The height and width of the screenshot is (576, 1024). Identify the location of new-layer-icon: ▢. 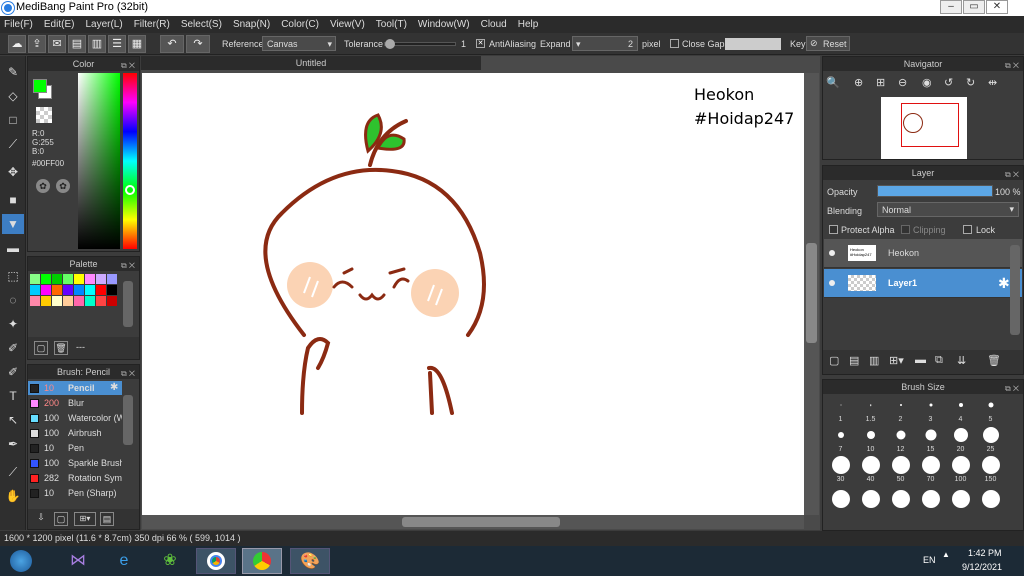
(834, 360).